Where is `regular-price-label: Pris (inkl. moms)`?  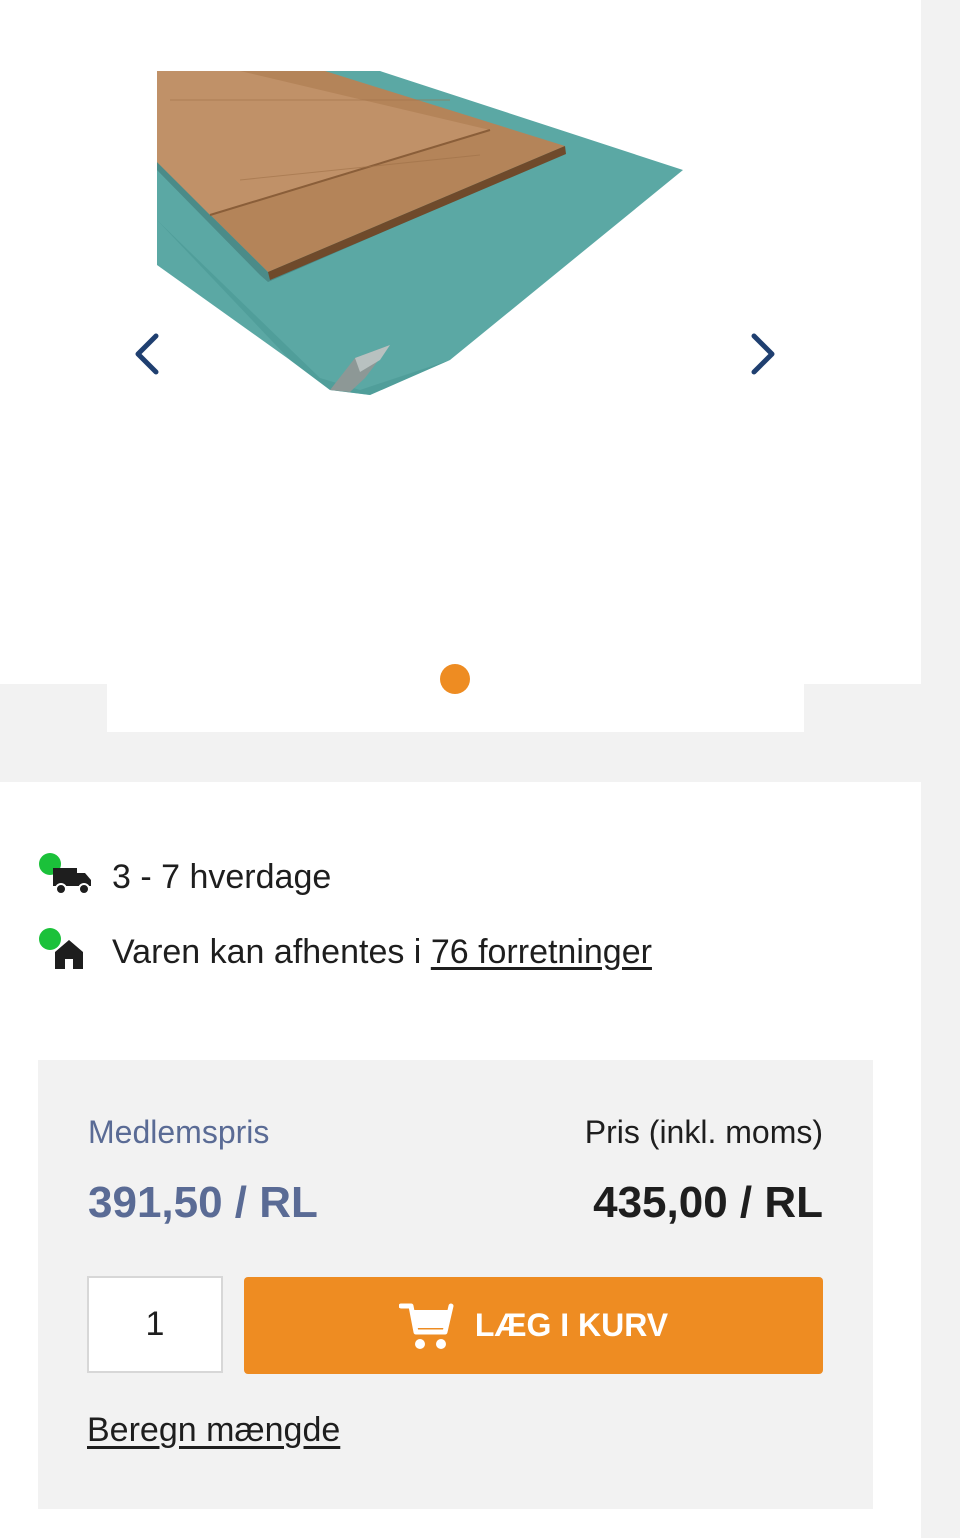
regular-price-label: Pris (inkl. moms) is located at coordinates (703, 1132).